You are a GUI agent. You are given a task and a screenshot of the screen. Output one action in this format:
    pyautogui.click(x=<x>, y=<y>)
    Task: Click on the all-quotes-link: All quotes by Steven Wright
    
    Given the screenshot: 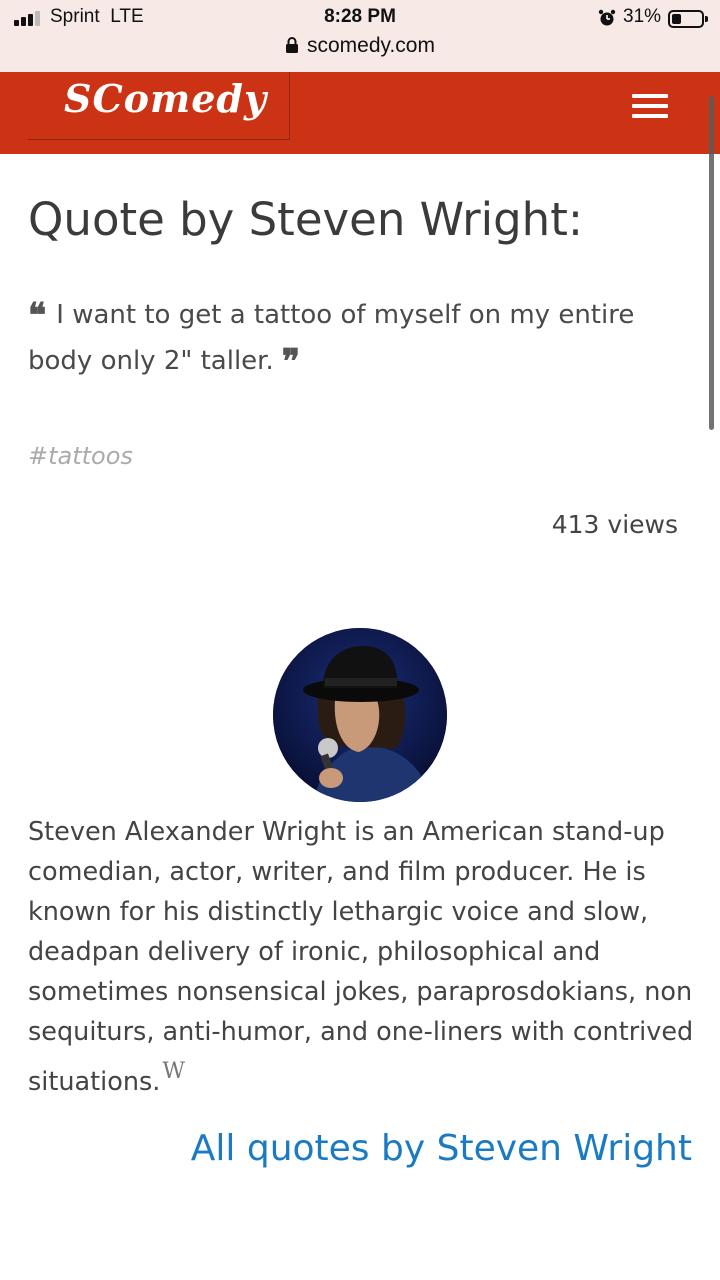 What is the action you would take?
    pyautogui.click(x=441, y=1148)
    